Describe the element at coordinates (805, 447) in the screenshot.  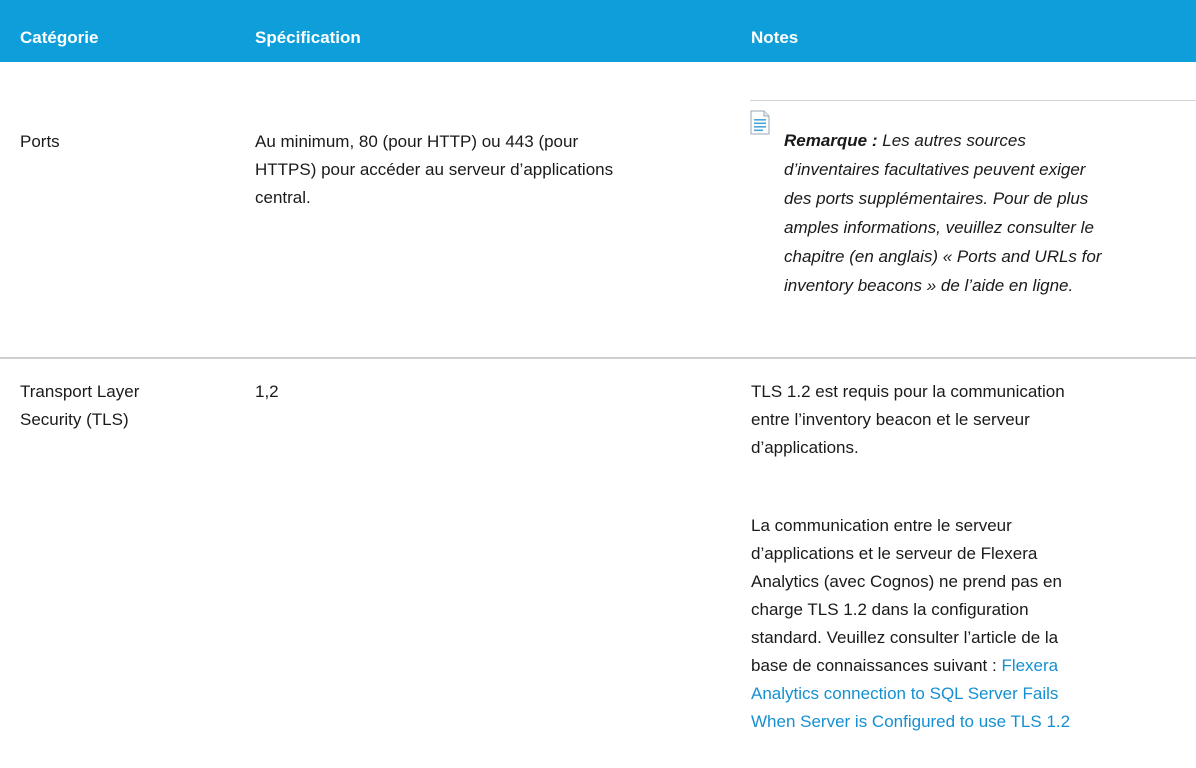
I see `notes-line: d’applications.` at that location.